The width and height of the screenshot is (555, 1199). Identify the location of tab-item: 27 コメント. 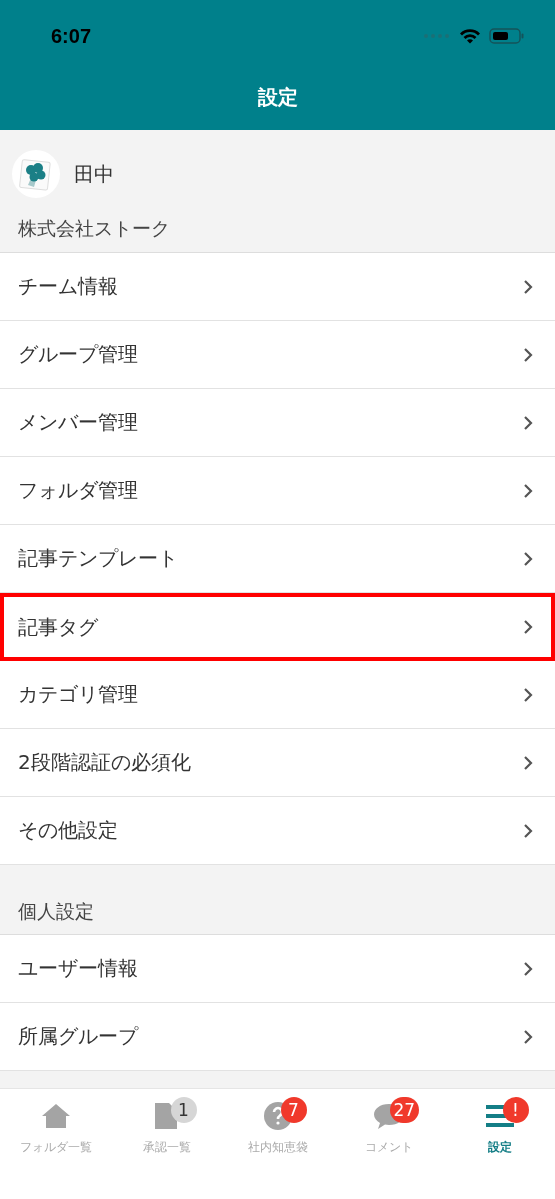
(388, 1127).